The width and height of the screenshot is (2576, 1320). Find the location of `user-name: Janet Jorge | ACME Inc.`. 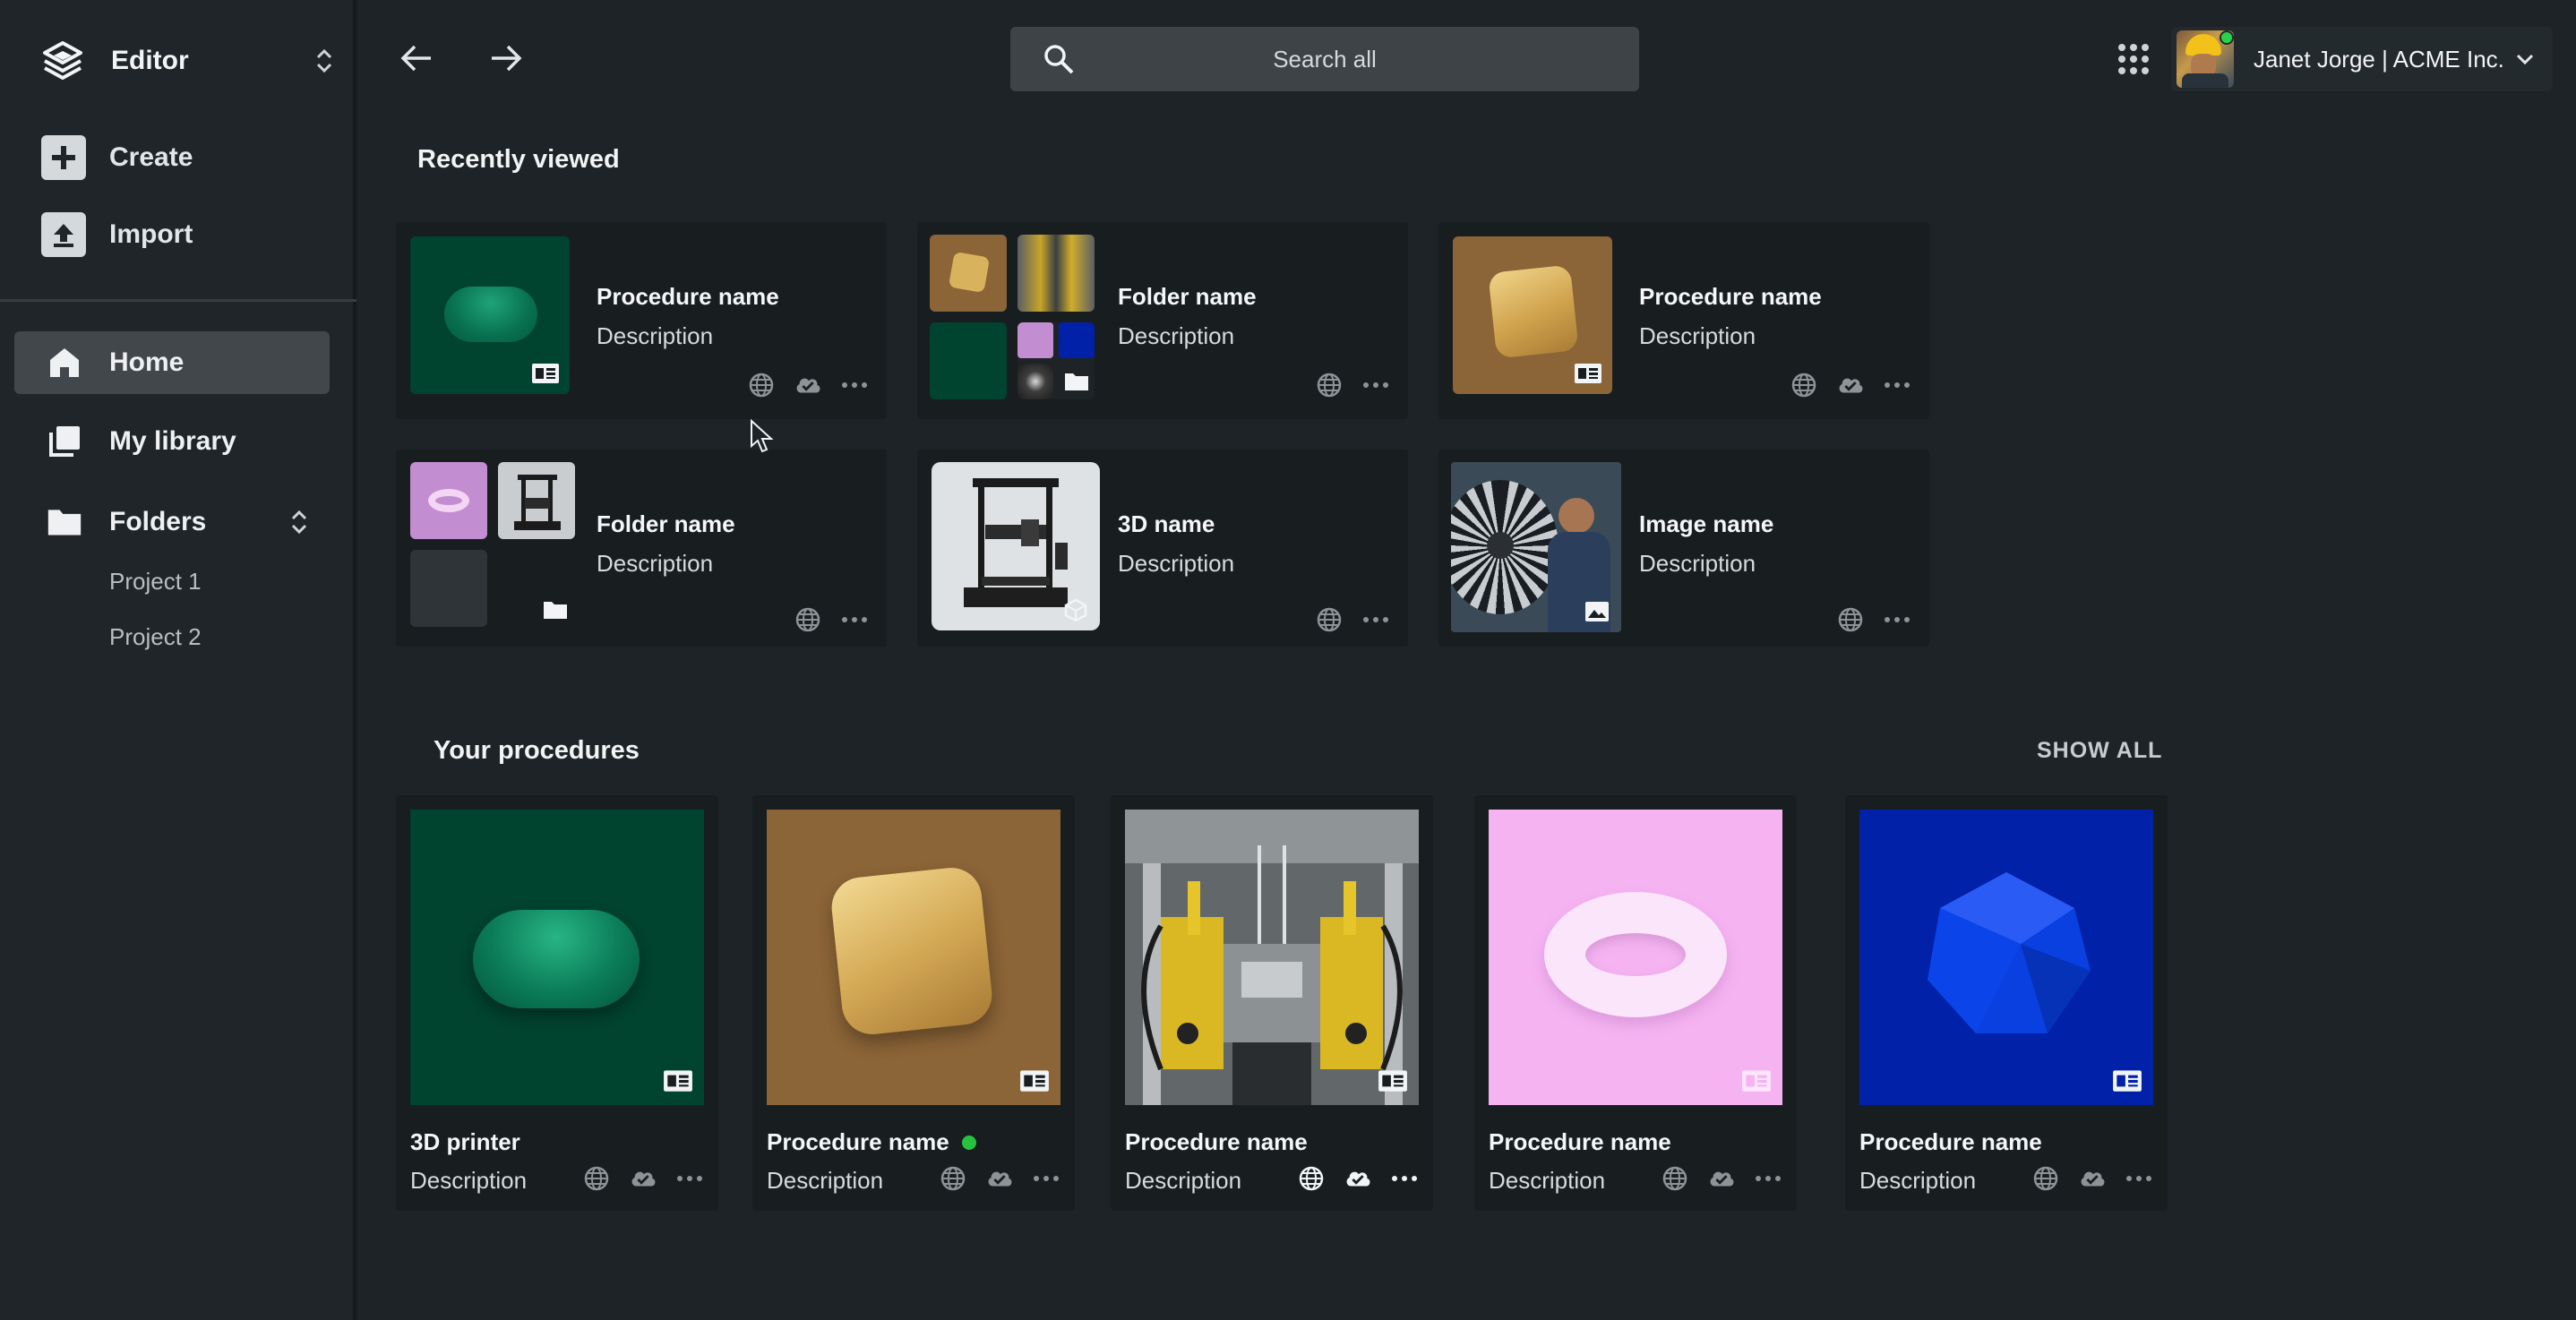

user-name: Janet Jorge | ACME Inc. is located at coordinates (2379, 59).